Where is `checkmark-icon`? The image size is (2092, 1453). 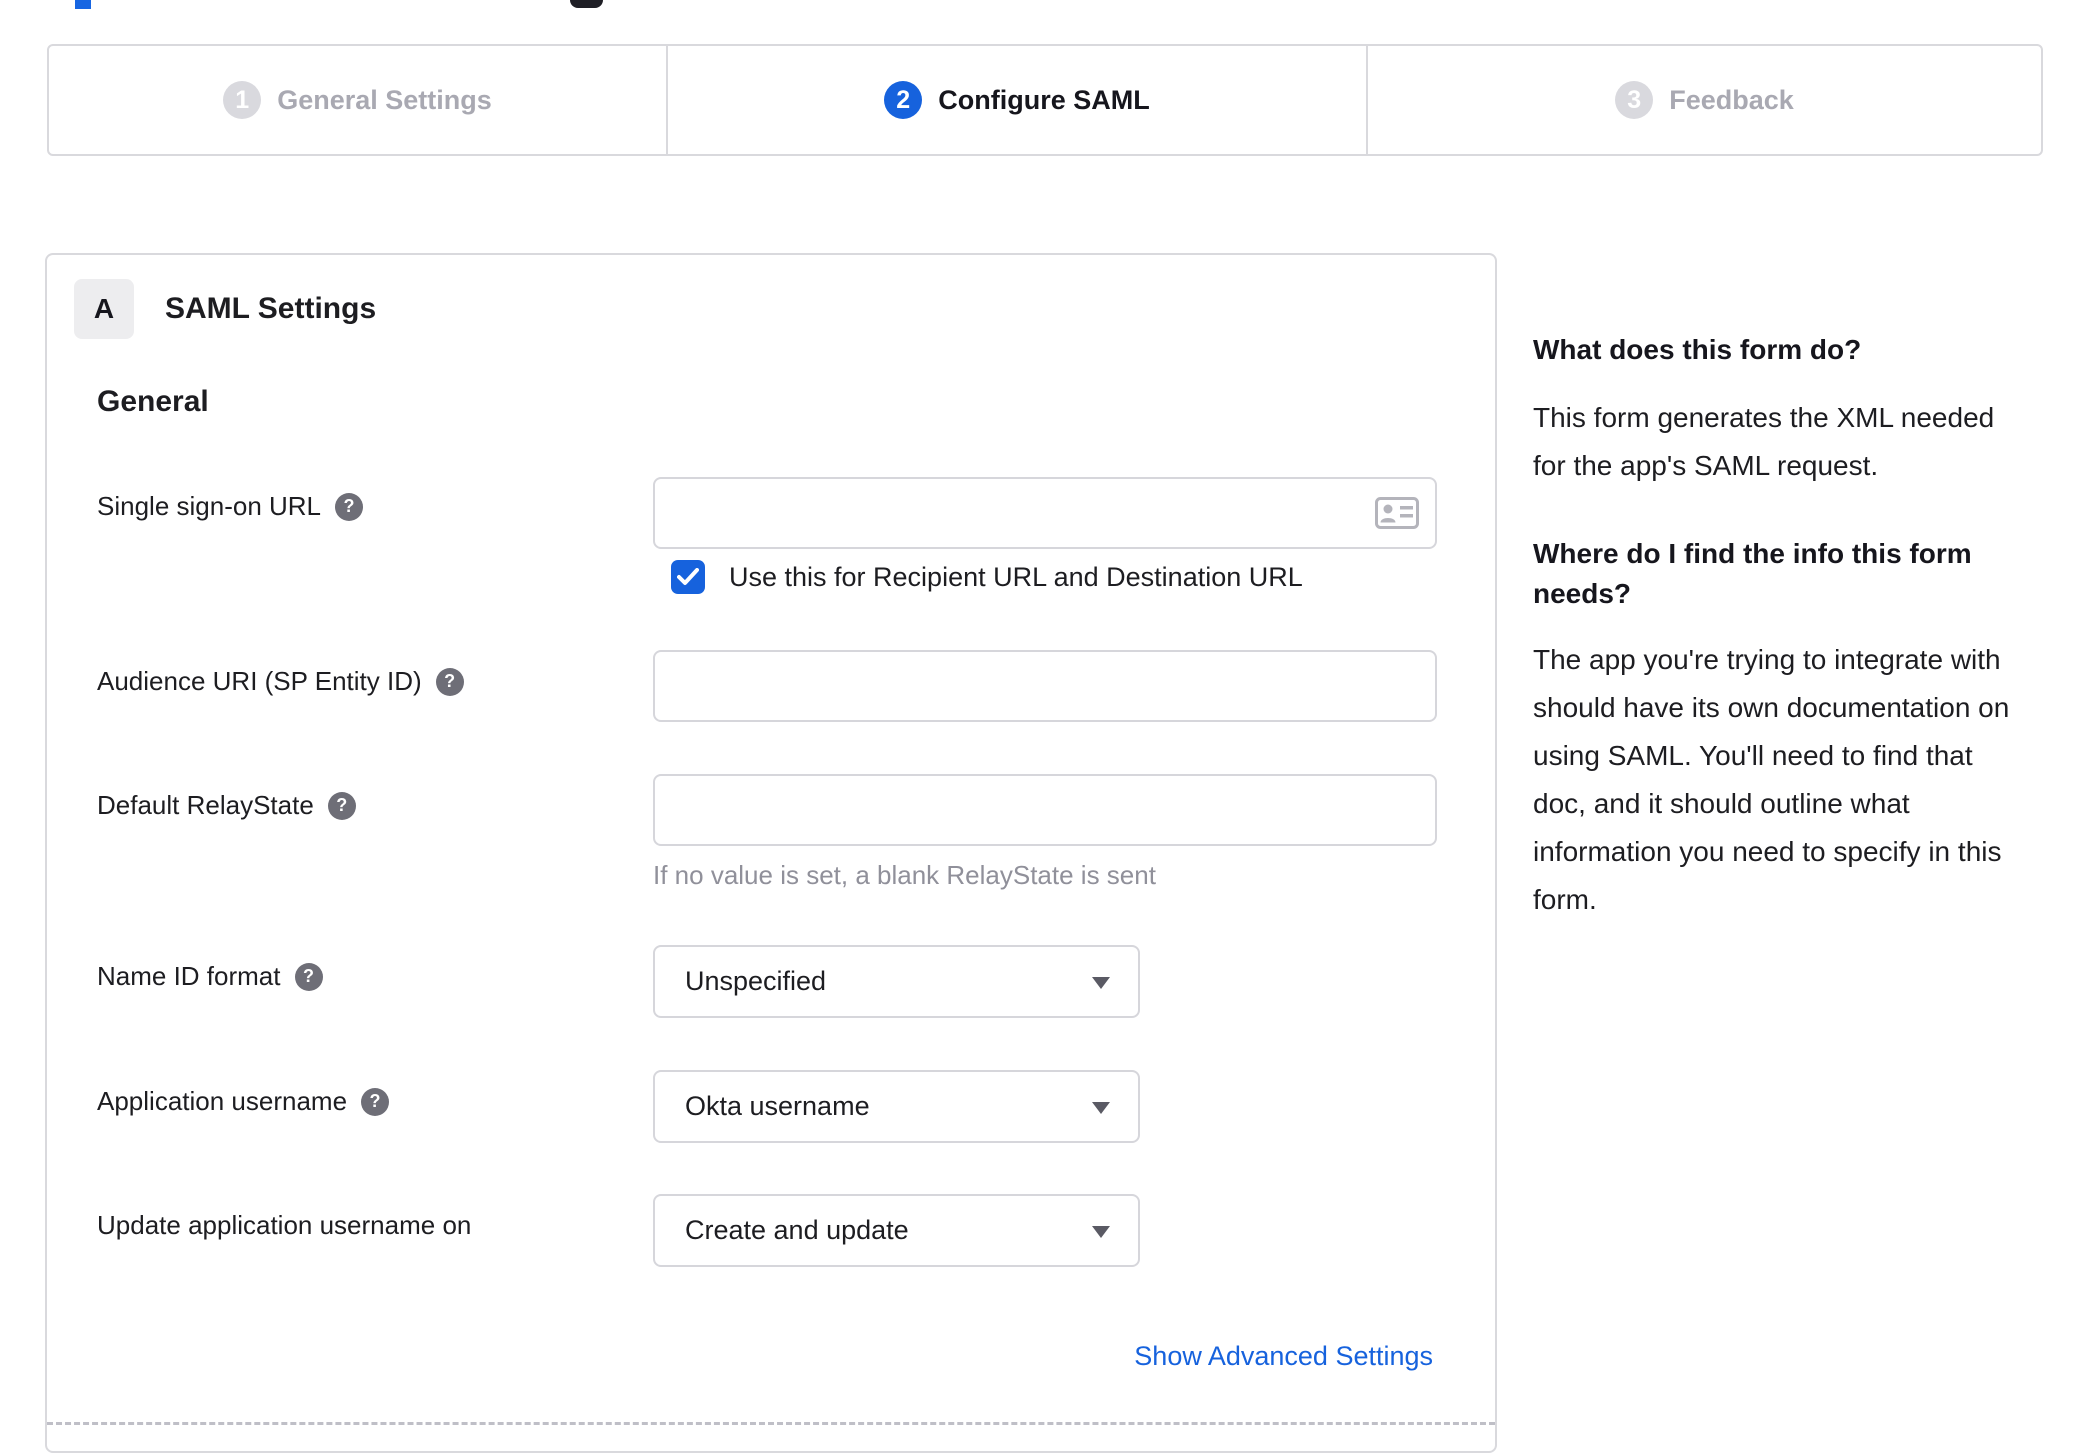
checkmark-icon is located at coordinates (688, 576).